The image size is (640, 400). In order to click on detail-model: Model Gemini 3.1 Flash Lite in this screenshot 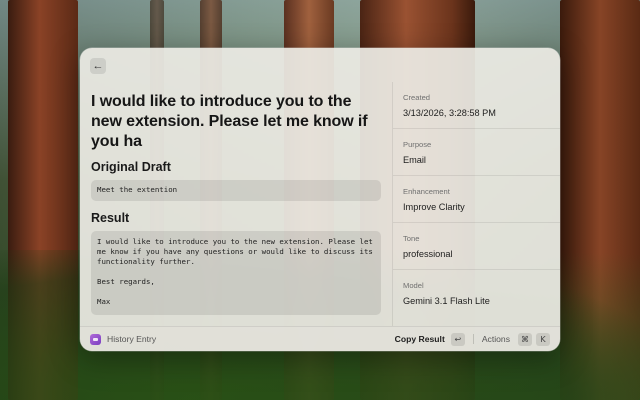, I will do `click(476, 293)`.